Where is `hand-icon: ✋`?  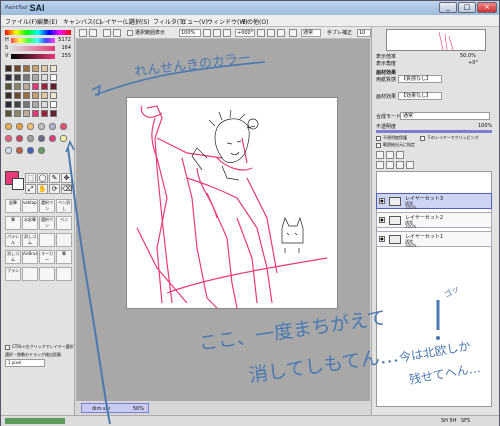 hand-icon: ✋ is located at coordinates (42, 189).